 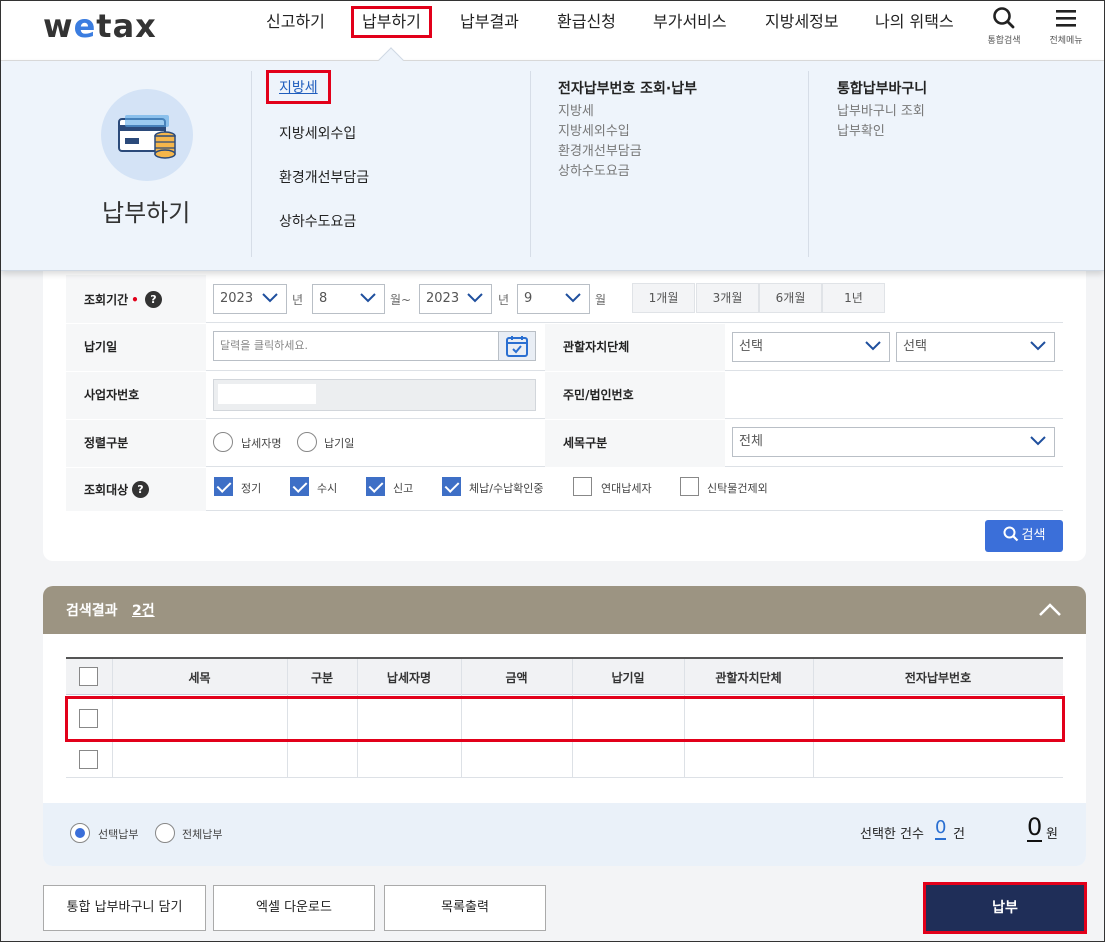 What do you see at coordinates (317, 221) in the screenshot?
I see `menu-water-fee: 상하수도요금` at bounding box center [317, 221].